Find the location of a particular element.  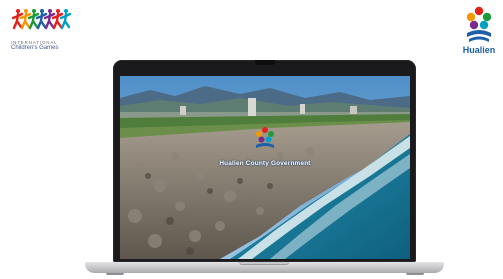

laptop-base-notch is located at coordinates (264, 263).